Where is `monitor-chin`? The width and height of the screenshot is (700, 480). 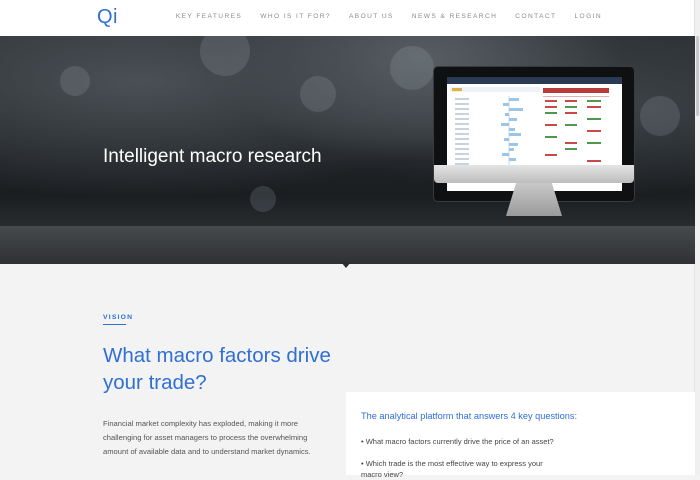 monitor-chin is located at coordinates (534, 174).